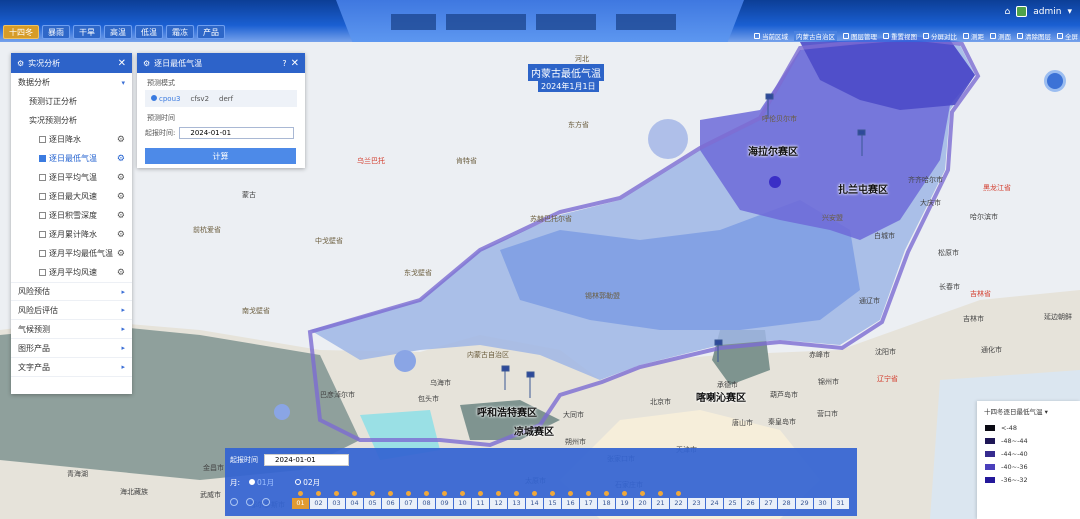 The width and height of the screenshot is (1080, 519). I want to click on timebar-start-input, so click(306, 460).